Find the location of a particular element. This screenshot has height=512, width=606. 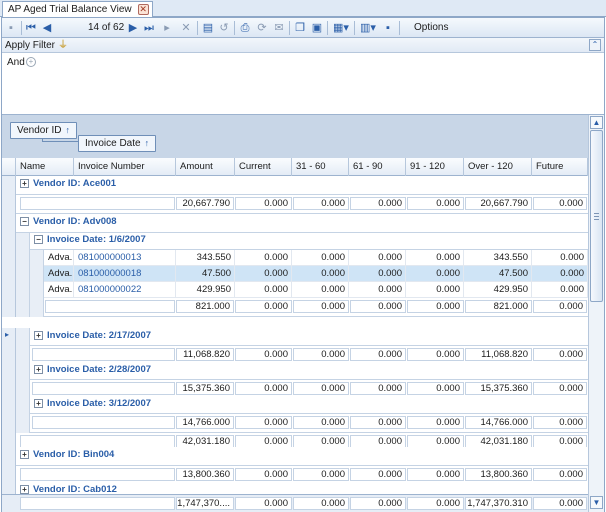

cell-amount: 429.950 is located at coordinates (205, 290).